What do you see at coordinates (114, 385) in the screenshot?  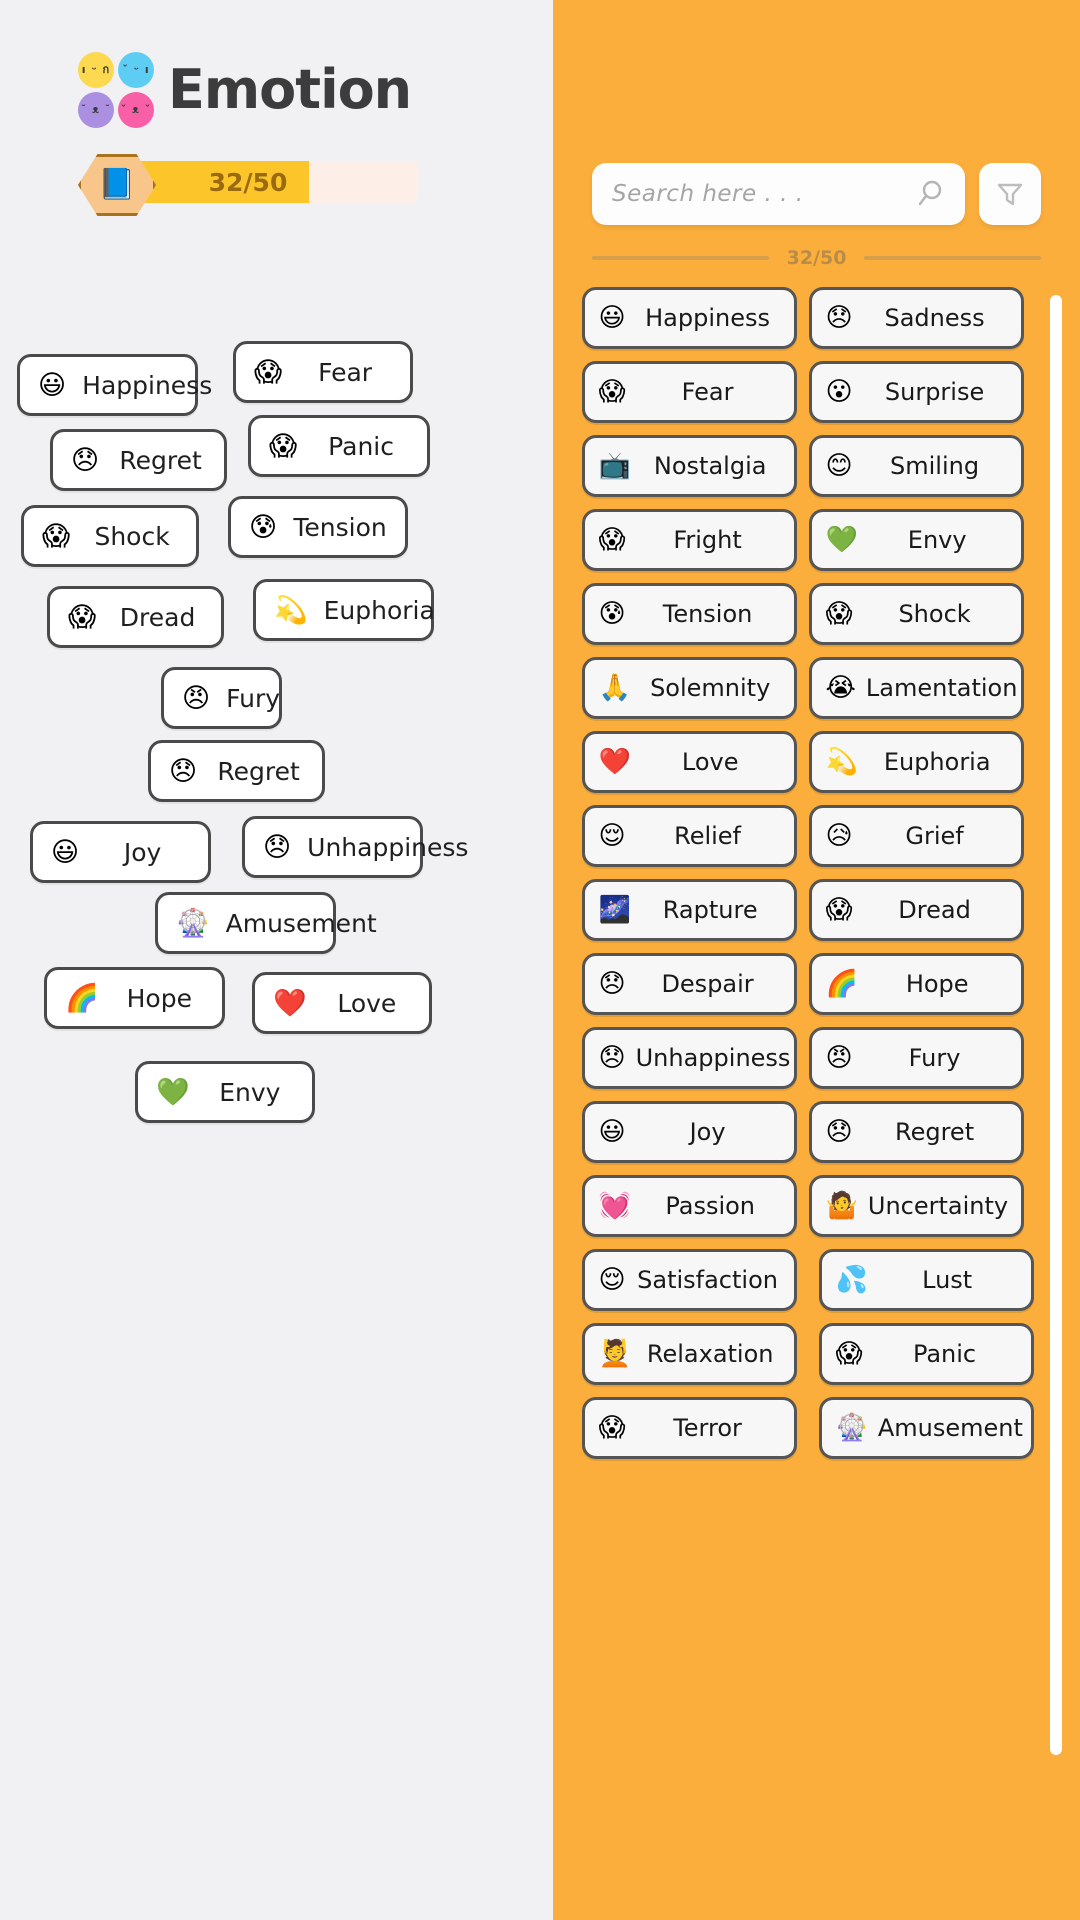 I see `cloud-chip: 😃 Happiness` at bounding box center [114, 385].